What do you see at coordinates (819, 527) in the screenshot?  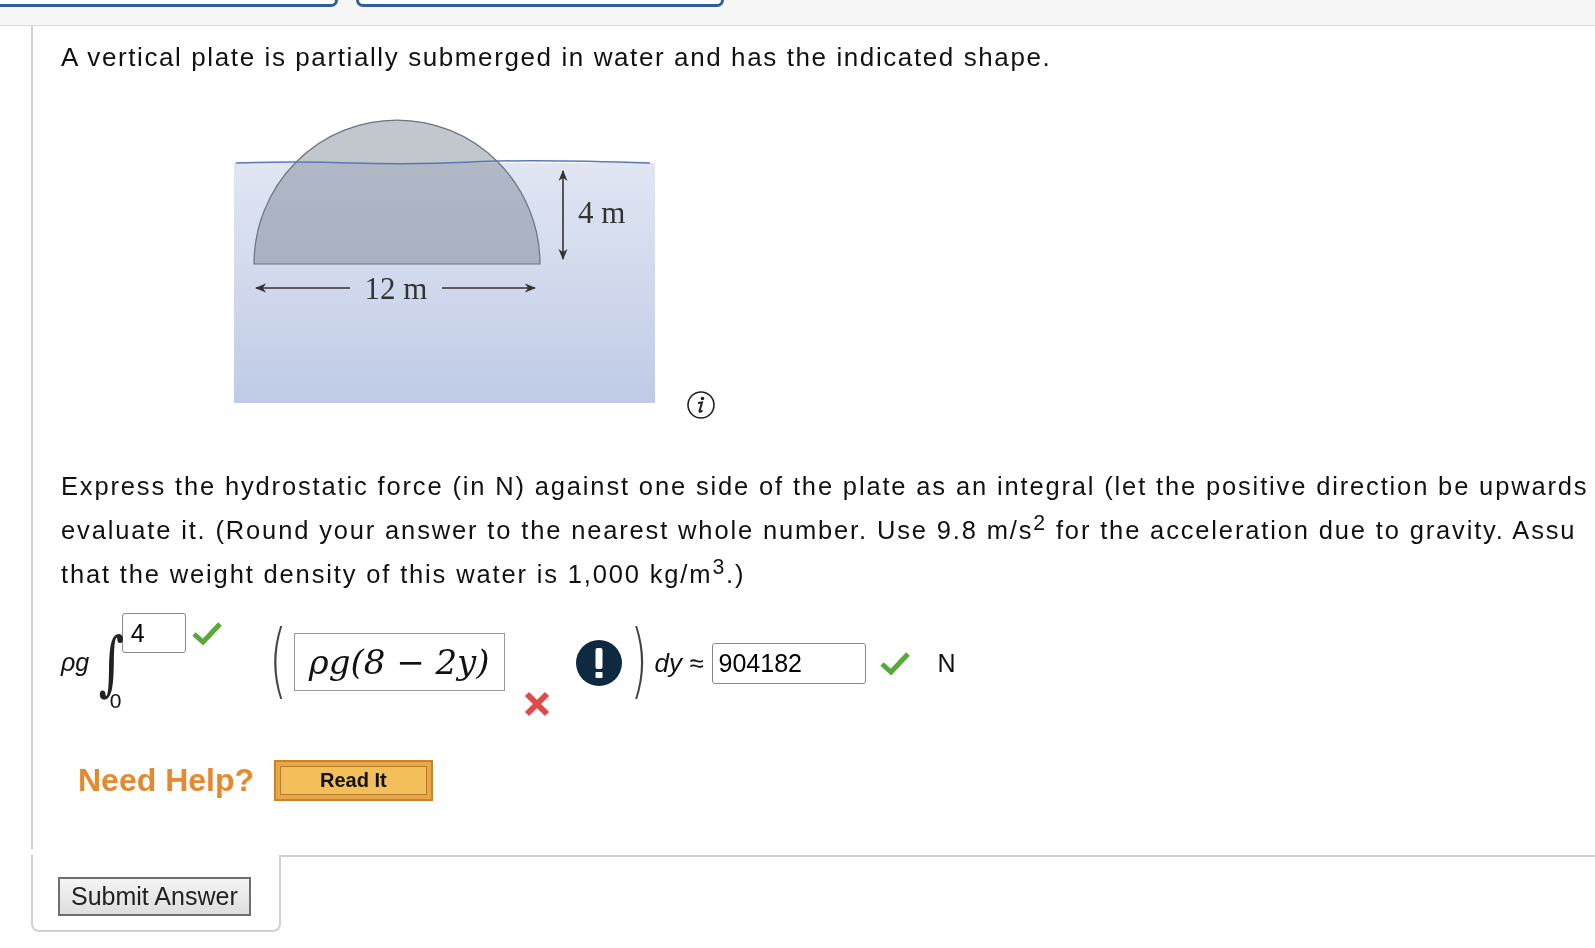 I see `question-text: evaluate it. (Round your answer to the nearest whole number. Use 9.8 m/s$^{2}$ for the acceleration due to gravity. Assu` at bounding box center [819, 527].